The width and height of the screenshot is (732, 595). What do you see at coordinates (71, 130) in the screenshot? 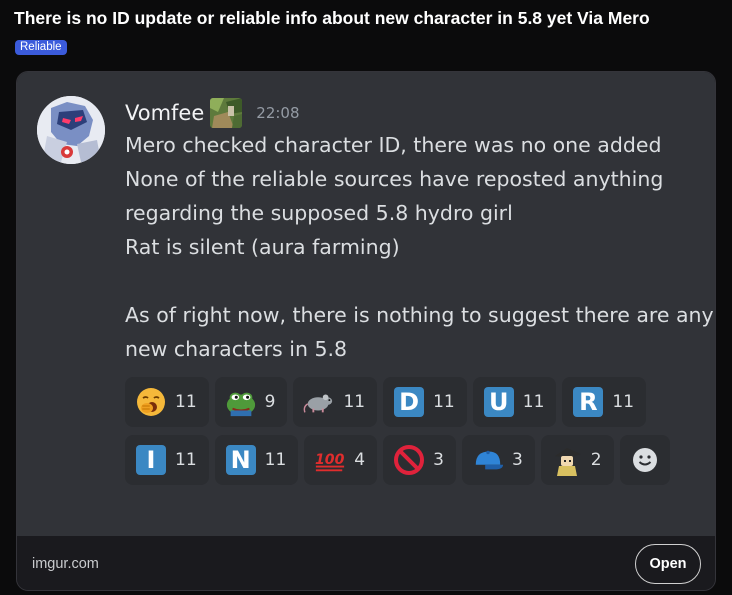
I see `avatar` at bounding box center [71, 130].